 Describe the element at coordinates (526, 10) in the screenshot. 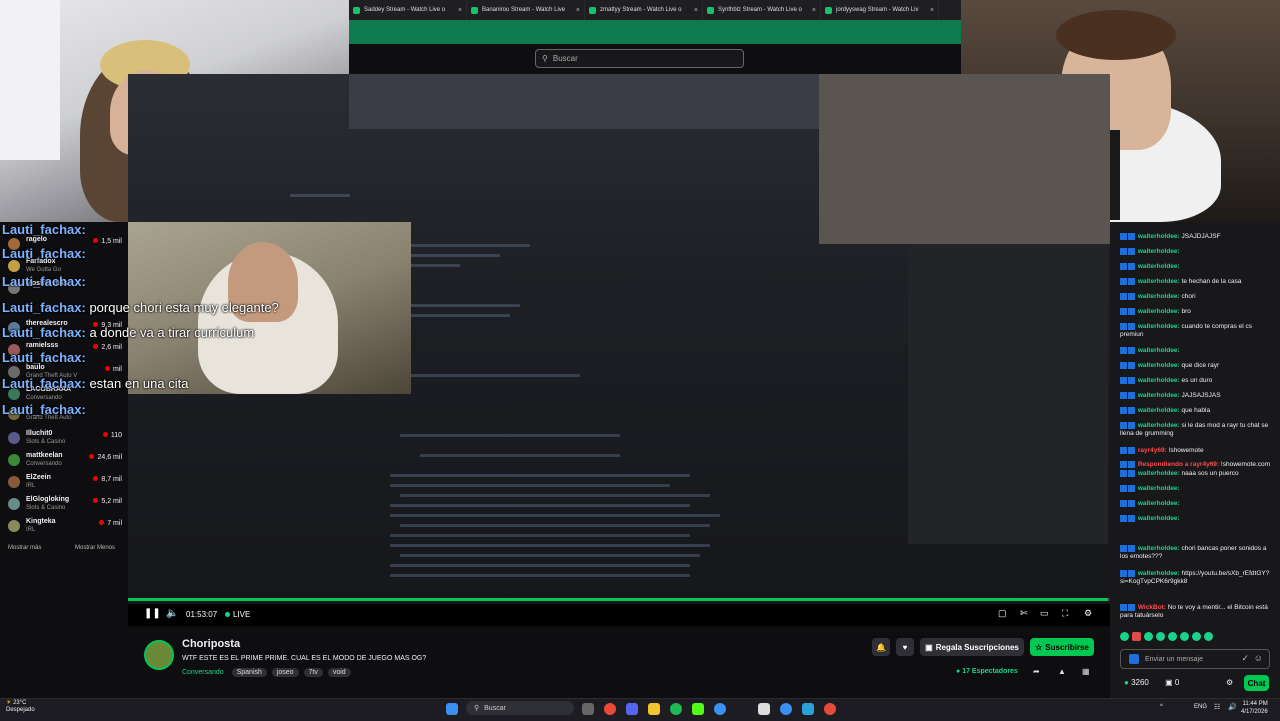

I see `browser-tab: Bananirou Stream - Watch Live ×` at that location.